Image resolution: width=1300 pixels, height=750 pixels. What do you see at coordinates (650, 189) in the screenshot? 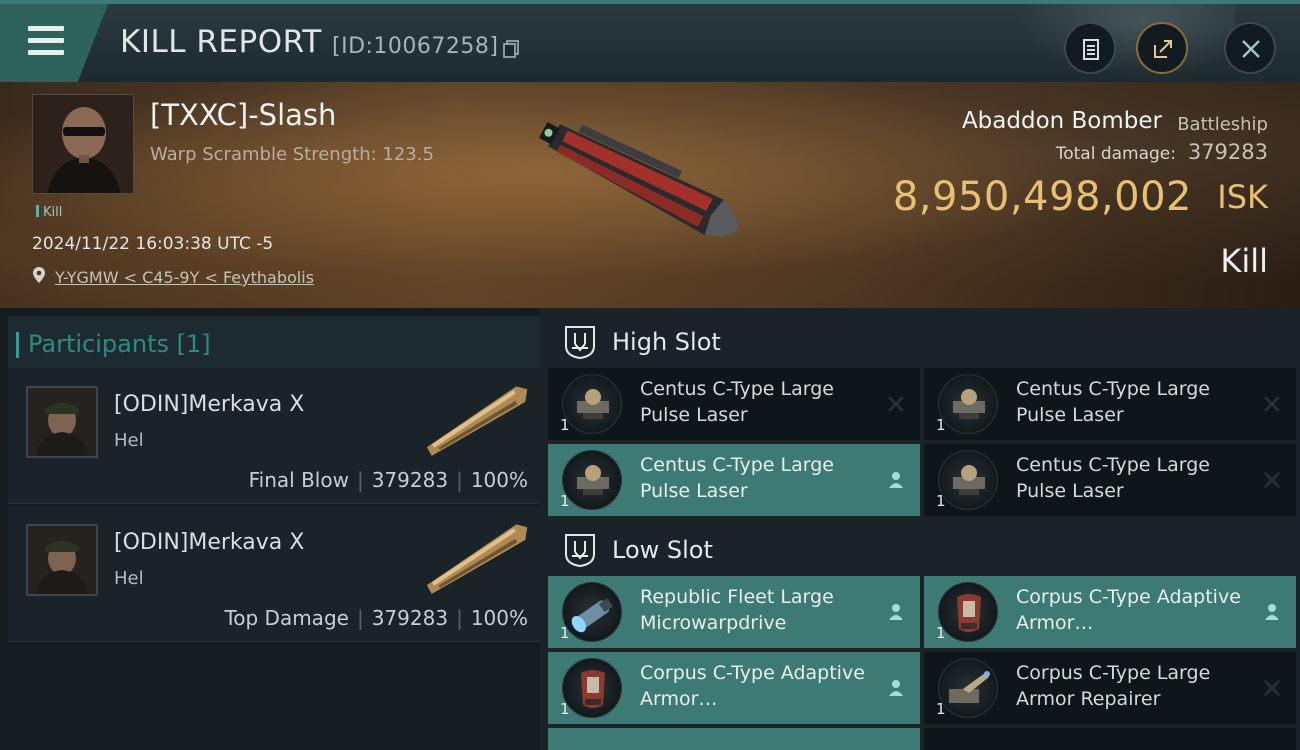
I see `victim-ship-image` at bounding box center [650, 189].